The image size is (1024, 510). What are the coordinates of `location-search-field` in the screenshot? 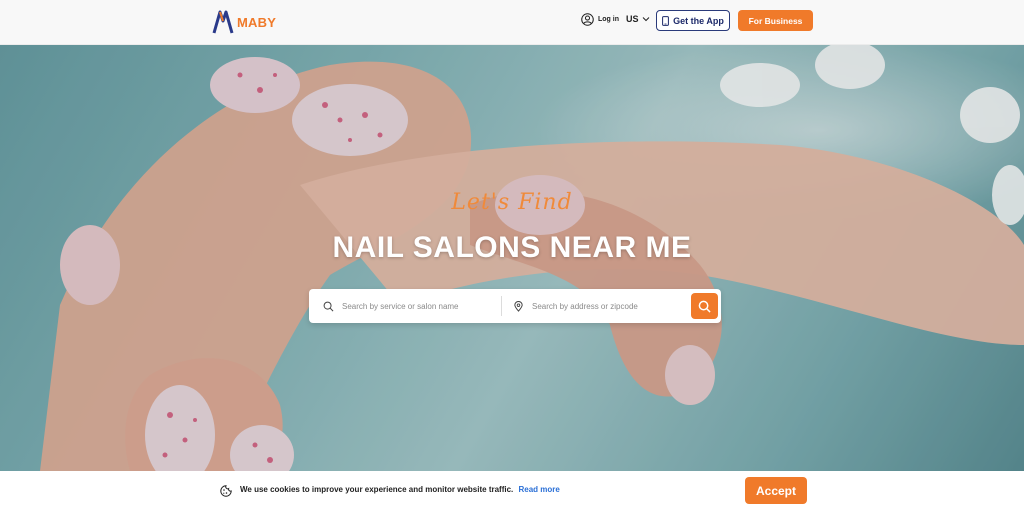 It's located at (598, 306).